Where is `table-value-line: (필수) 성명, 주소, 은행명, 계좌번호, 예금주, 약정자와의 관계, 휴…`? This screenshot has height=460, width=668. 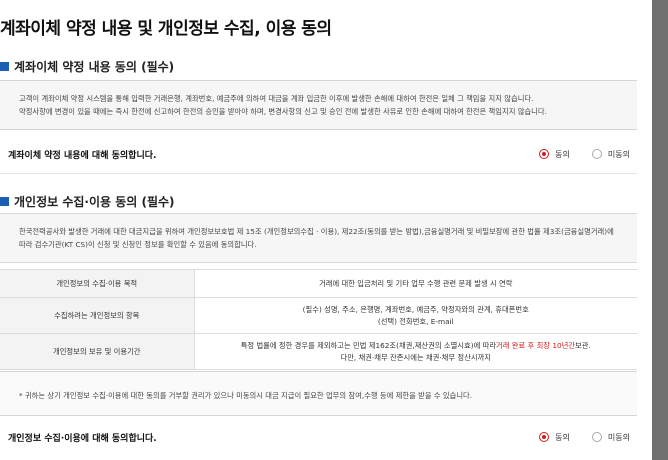
table-value-line: (필수) 성명, 주소, 은행명, 계좌번호, 예금주, 약정자와의 관계, 휴… is located at coordinates (415, 309).